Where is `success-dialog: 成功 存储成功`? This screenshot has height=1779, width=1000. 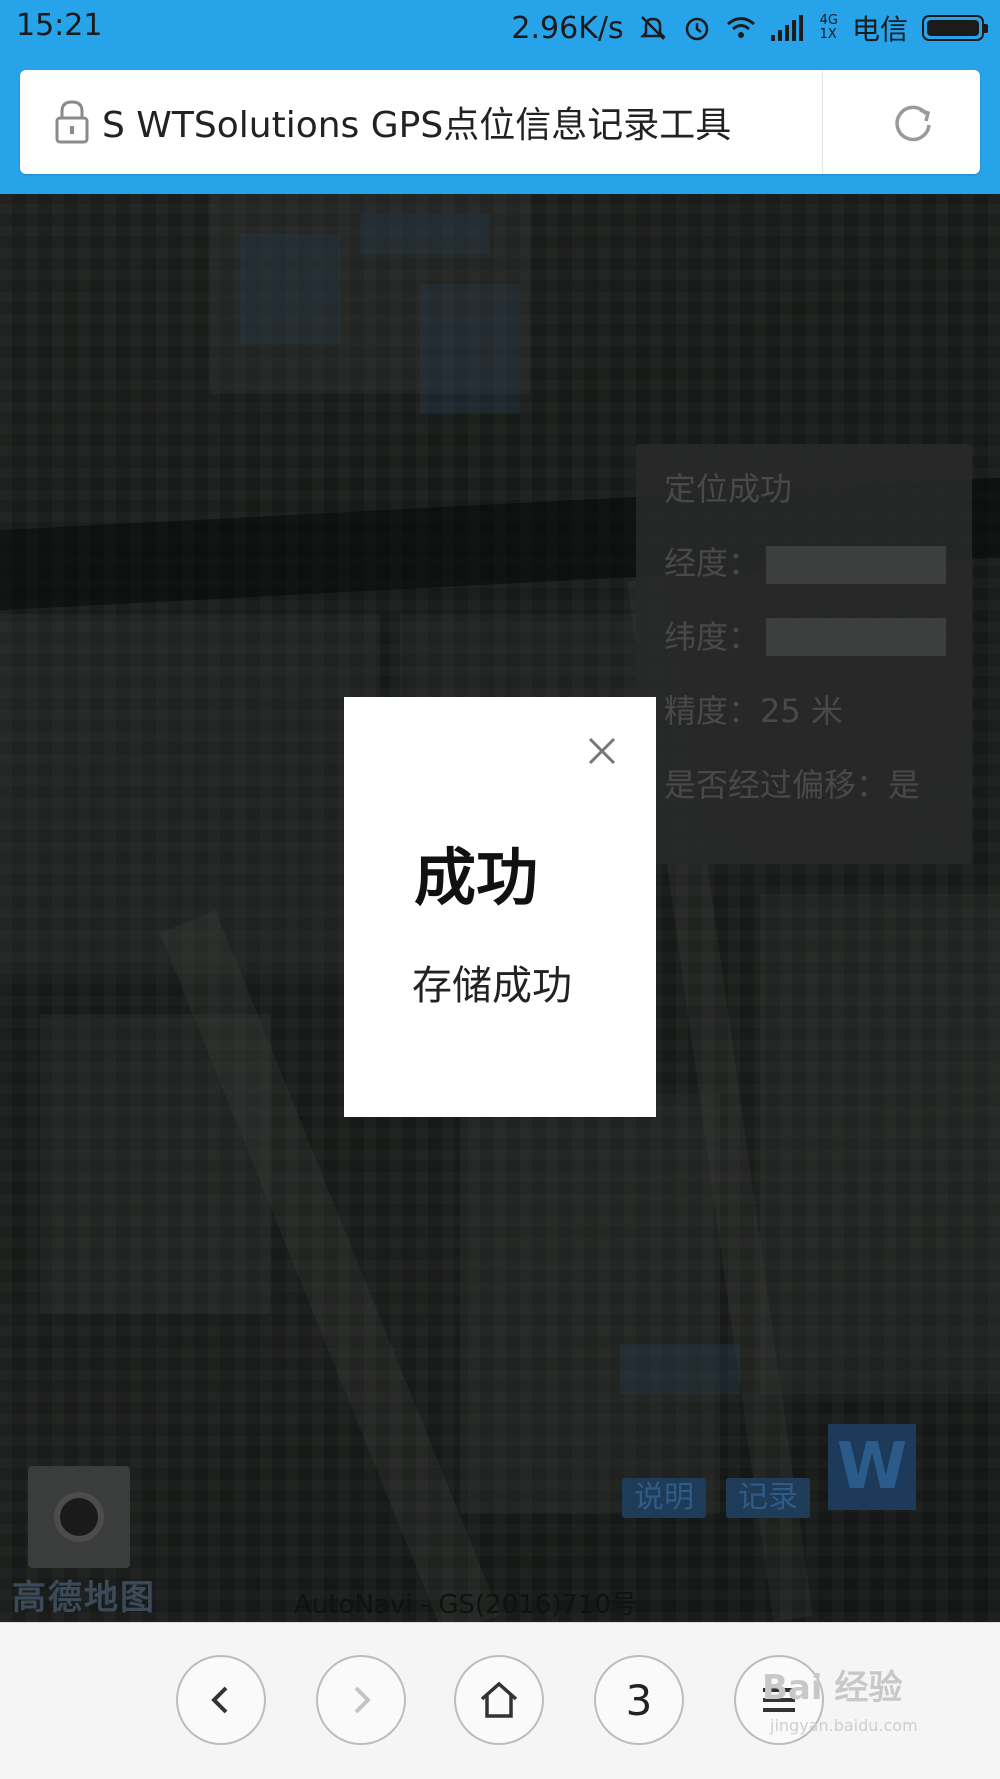 success-dialog: 成功 存储成功 is located at coordinates (500, 907).